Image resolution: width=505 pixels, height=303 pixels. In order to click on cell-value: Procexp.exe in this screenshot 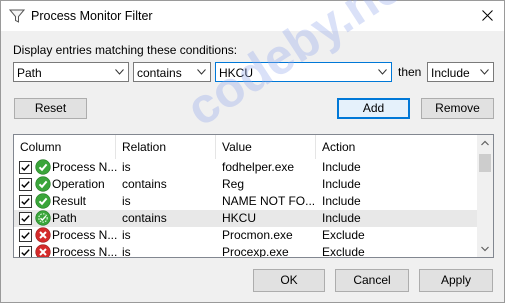, I will do `click(255, 251)`.